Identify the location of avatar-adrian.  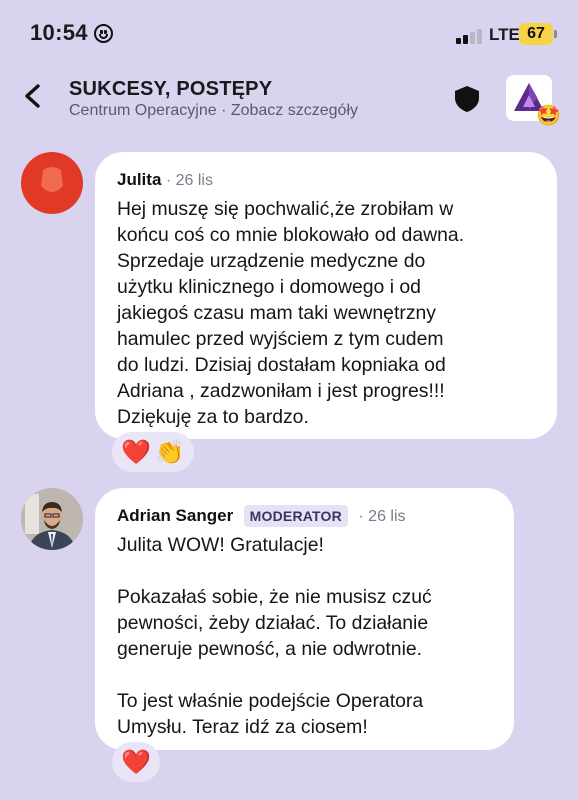
(52, 519).